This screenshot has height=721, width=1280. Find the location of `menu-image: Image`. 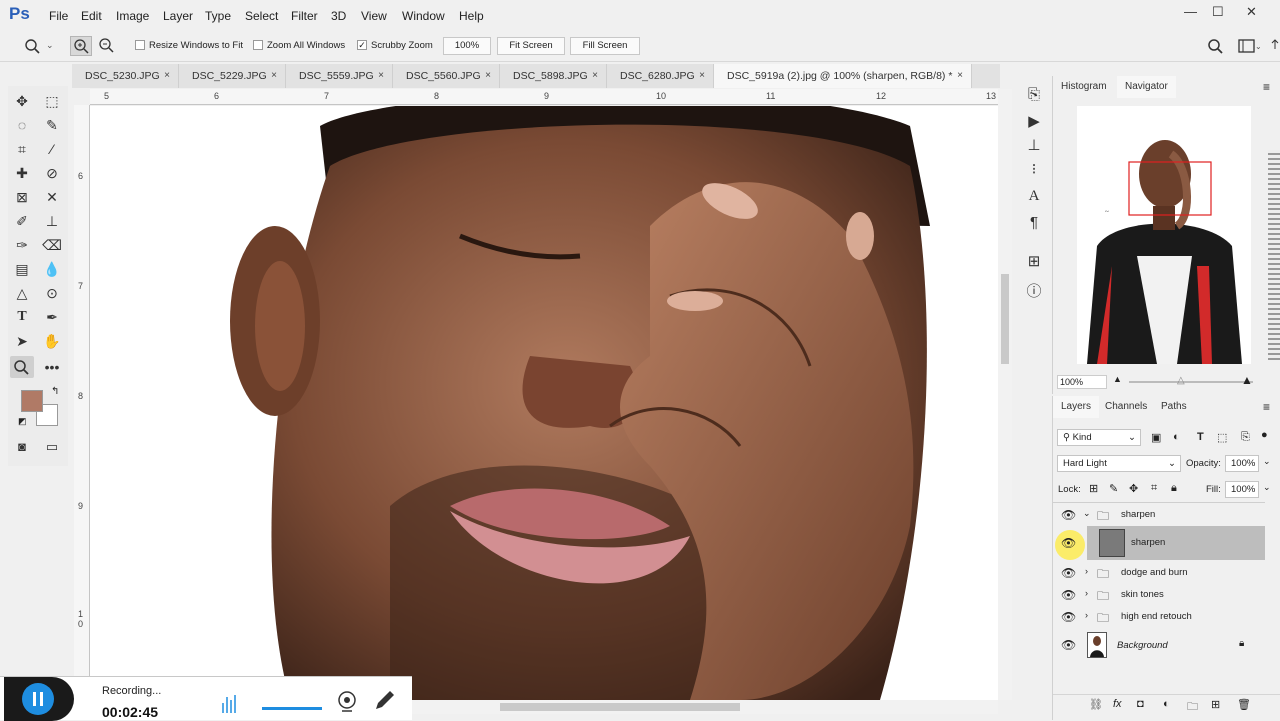

menu-image: Image is located at coordinates (132, 16).